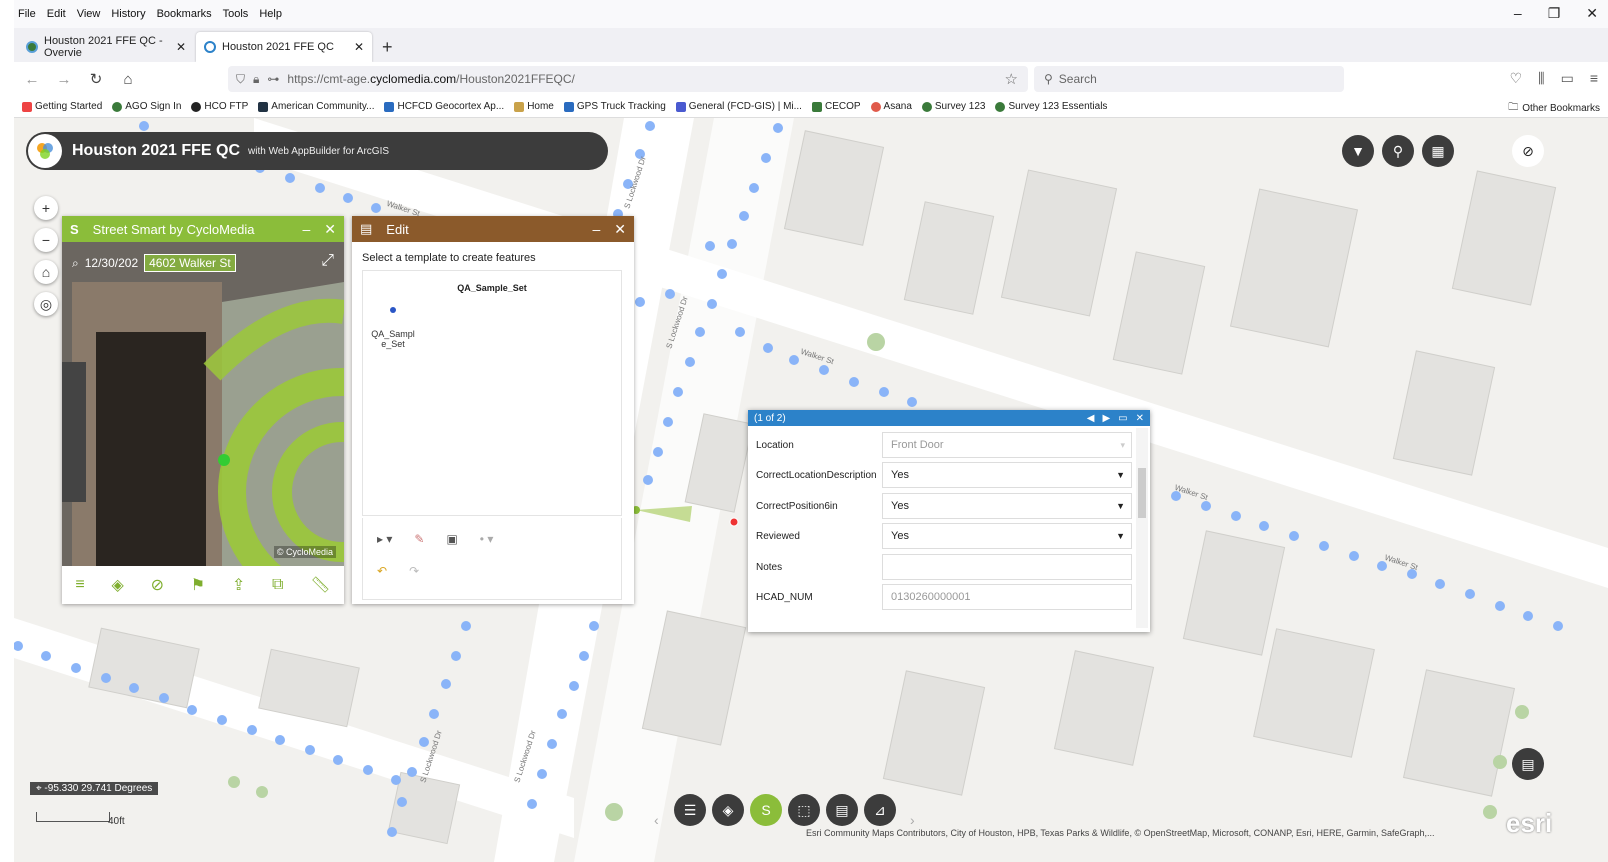  What do you see at coordinates (1528, 764) in the screenshot?
I see `attribute-table-icon: ▤` at bounding box center [1528, 764].